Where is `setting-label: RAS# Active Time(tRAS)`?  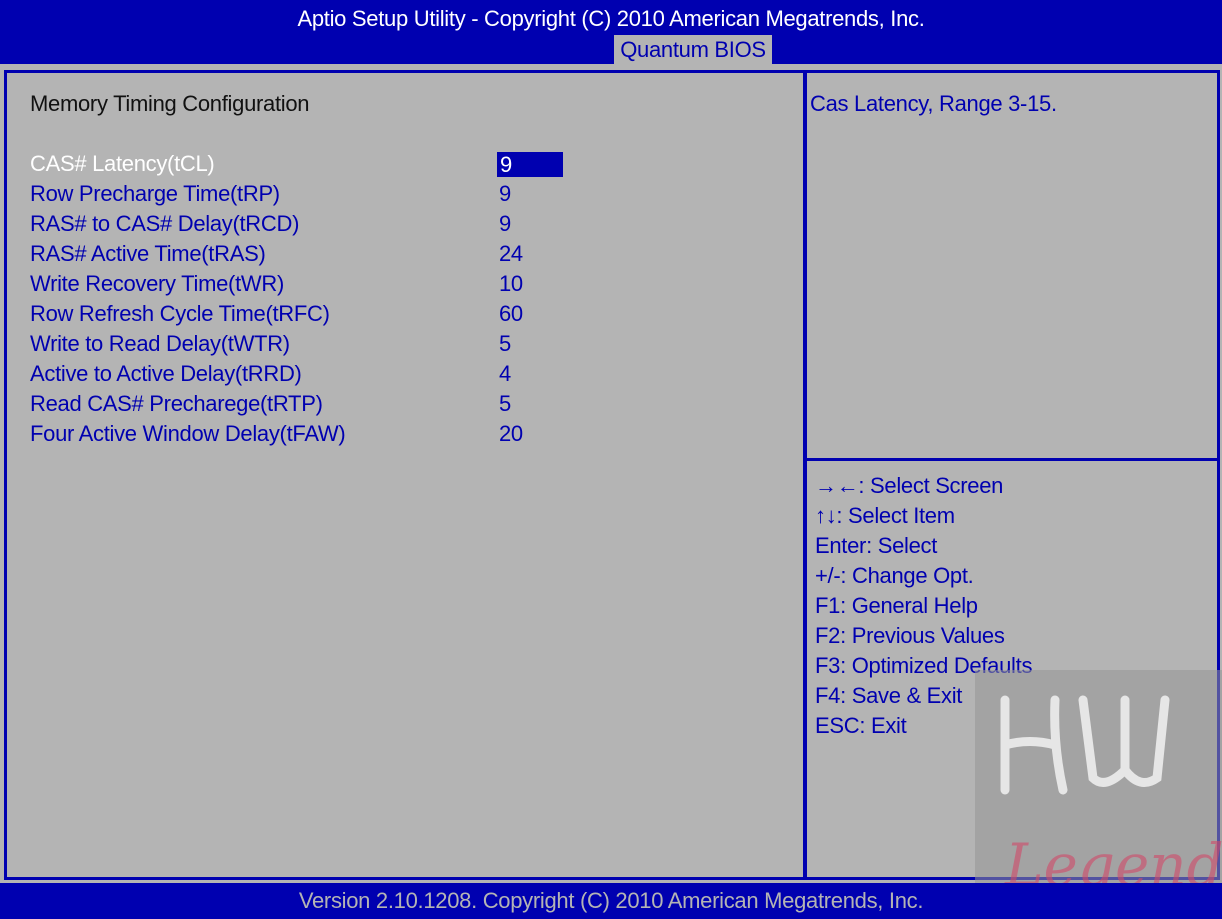 setting-label: RAS# Active Time(tRAS) is located at coordinates (148, 253).